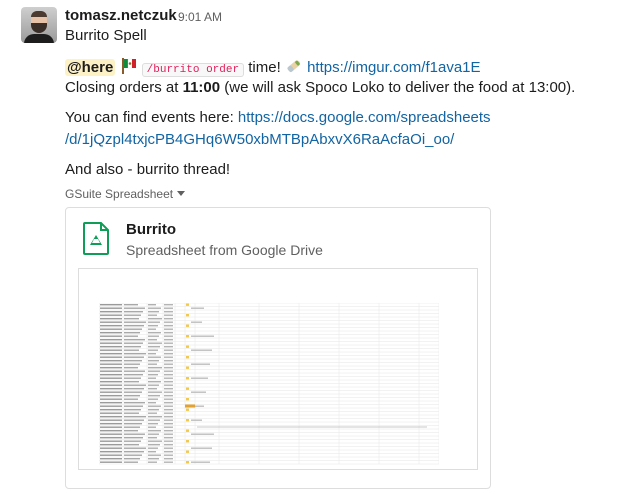  I want to click on closing-time: 11:00, so click(201, 87).